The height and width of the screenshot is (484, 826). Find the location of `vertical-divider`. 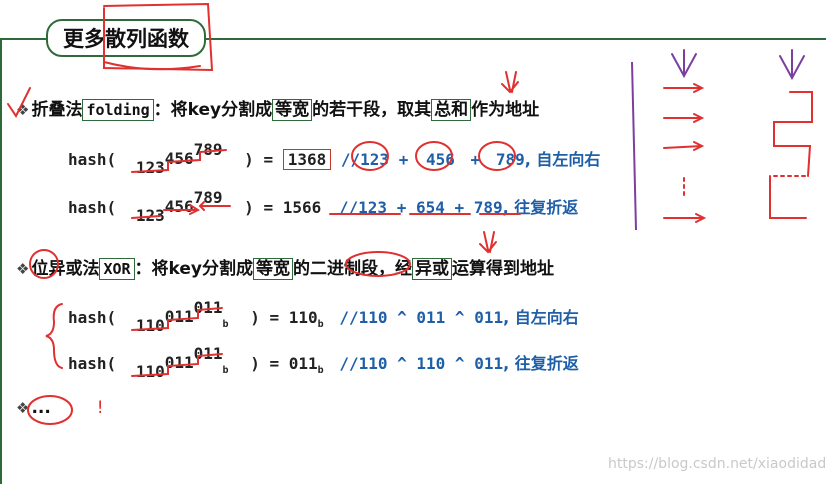

vertical-divider is located at coordinates (634, 146).